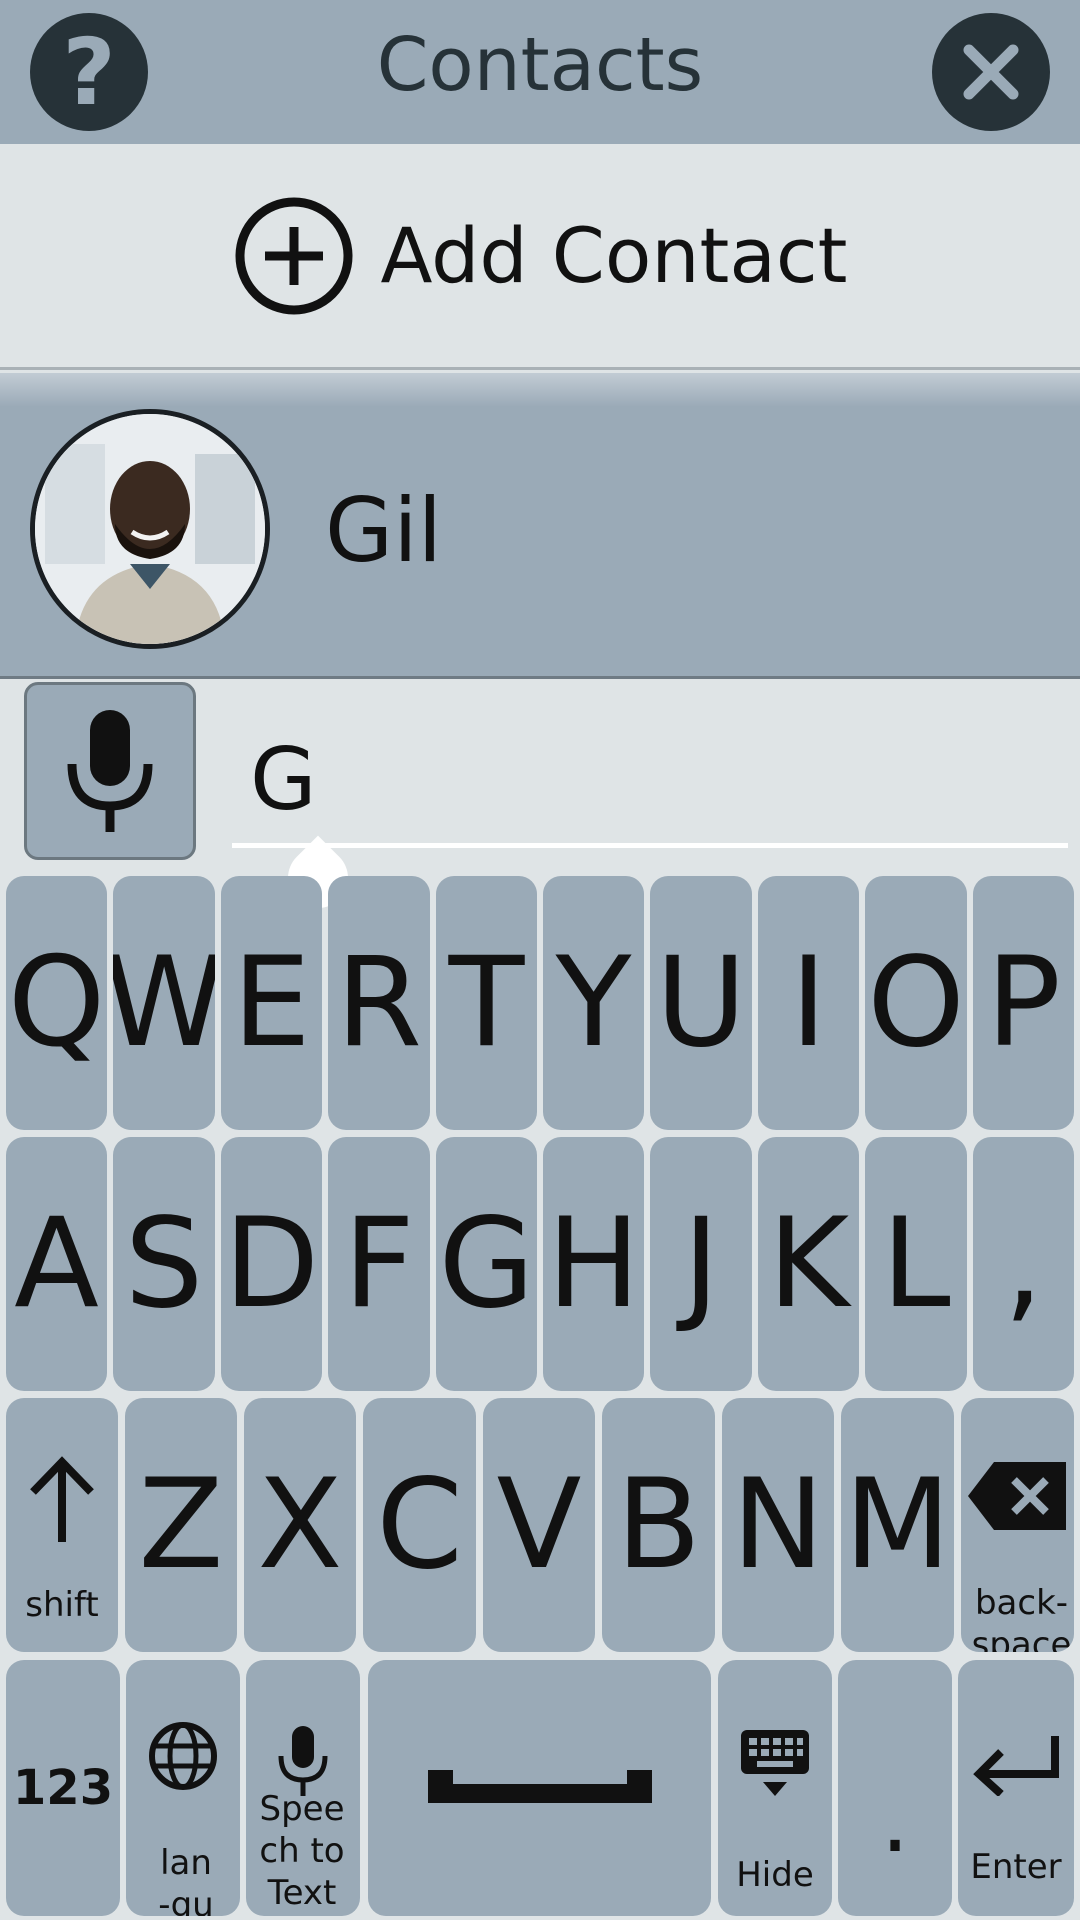 This screenshot has height=1920, width=1080. What do you see at coordinates (701, 1003) in the screenshot?
I see `key-u: U` at bounding box center [701, 1003].